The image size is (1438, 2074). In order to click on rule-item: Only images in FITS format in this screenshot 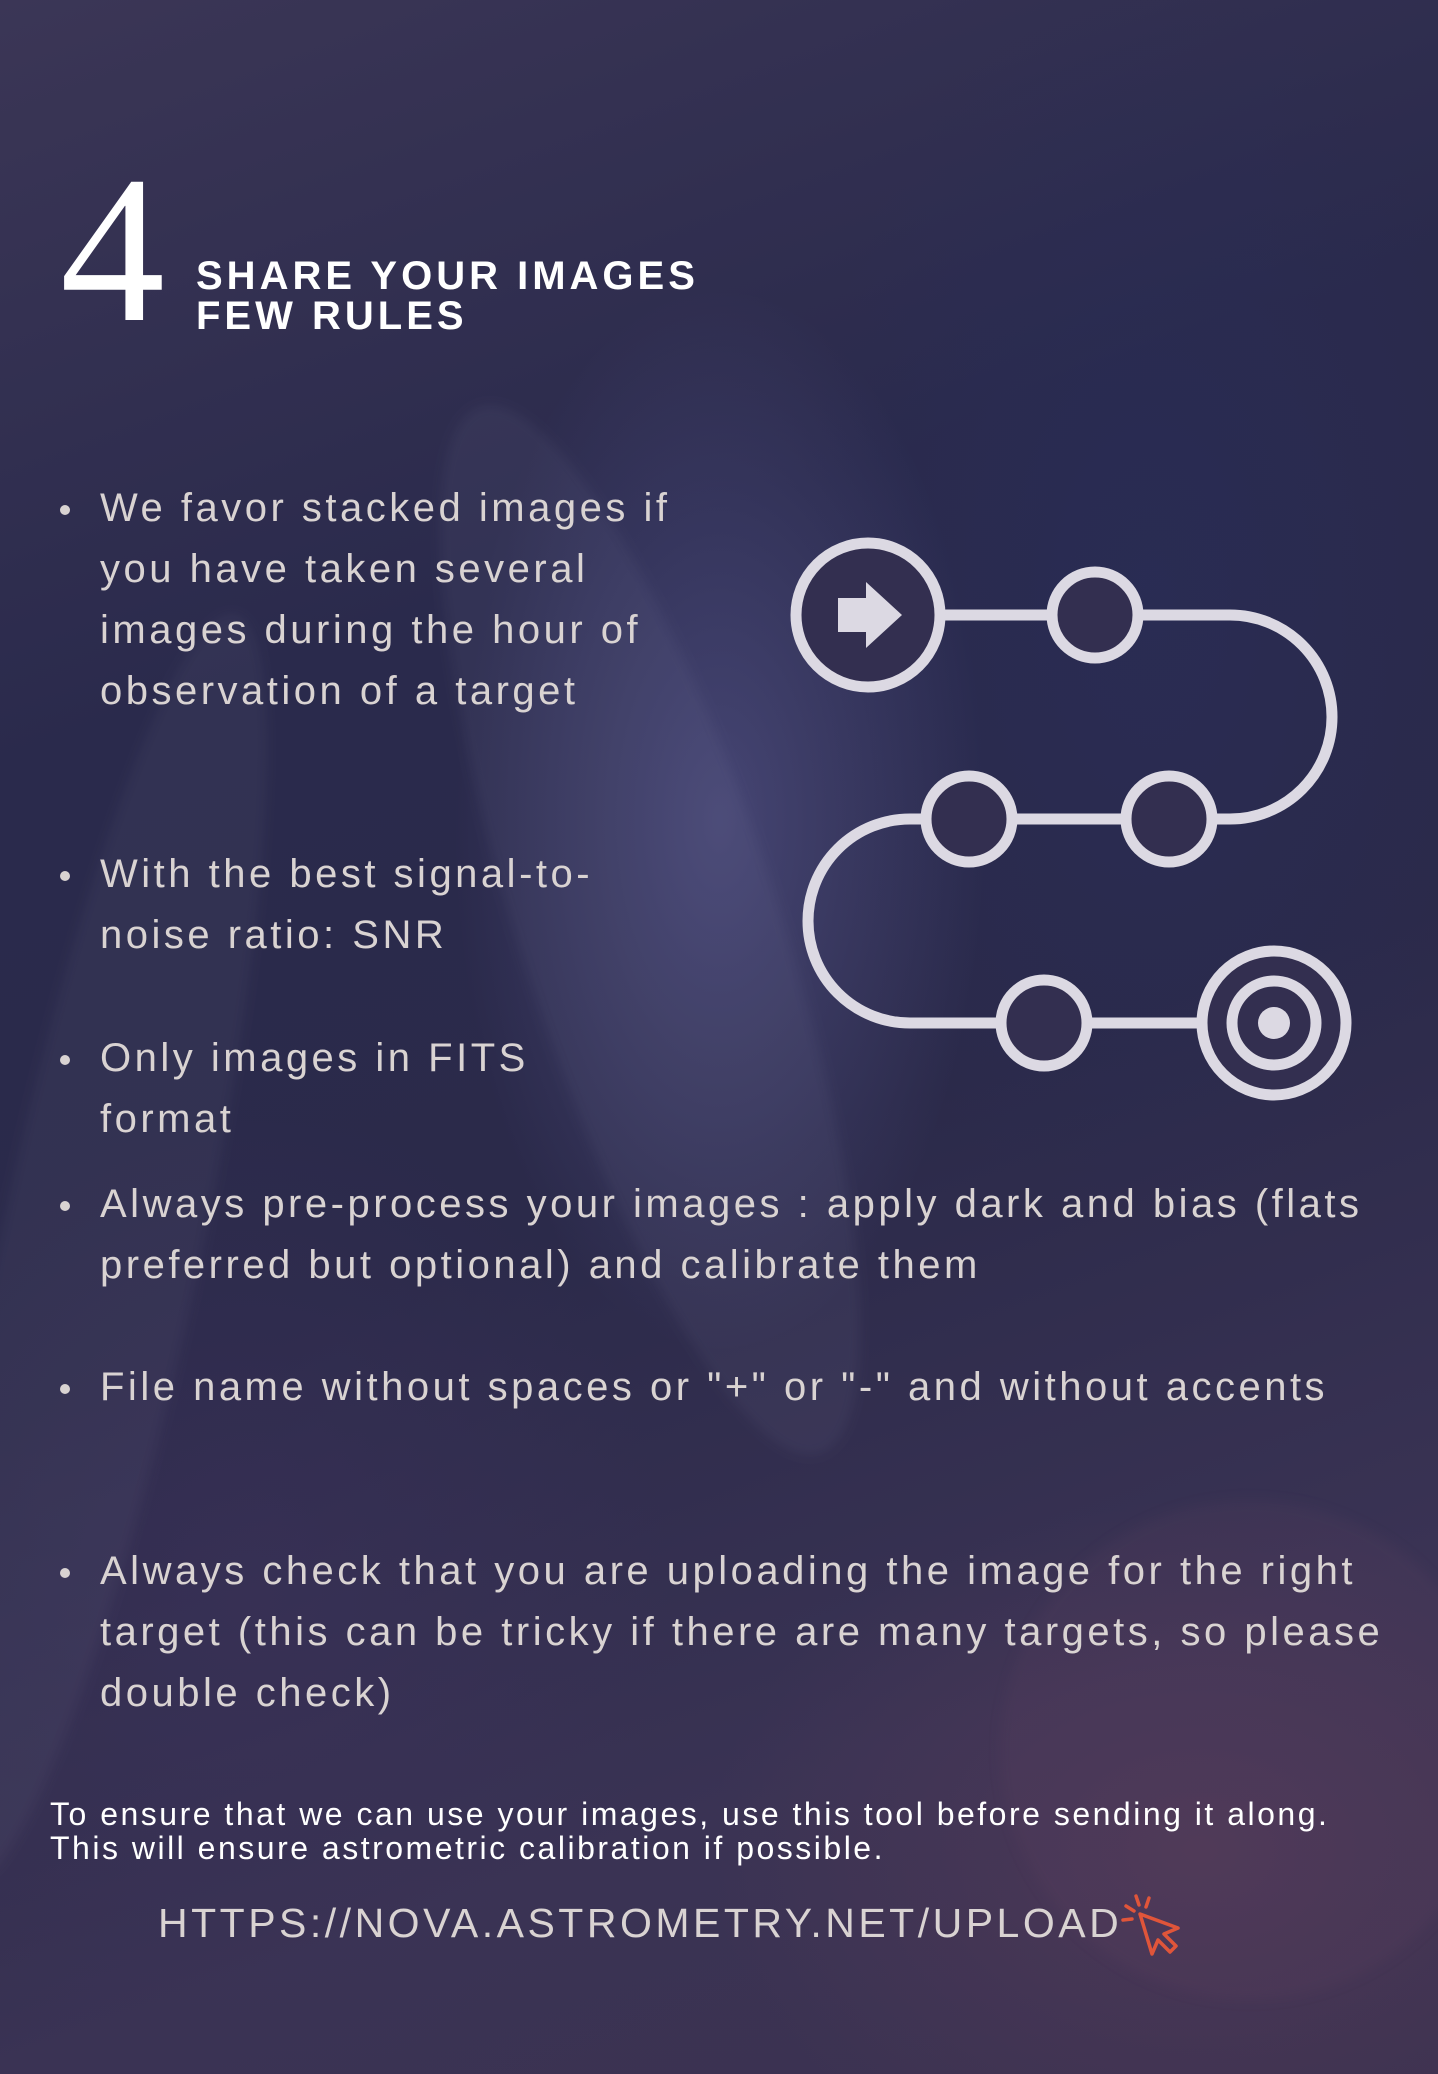, I will do `click(360, 1089)`.